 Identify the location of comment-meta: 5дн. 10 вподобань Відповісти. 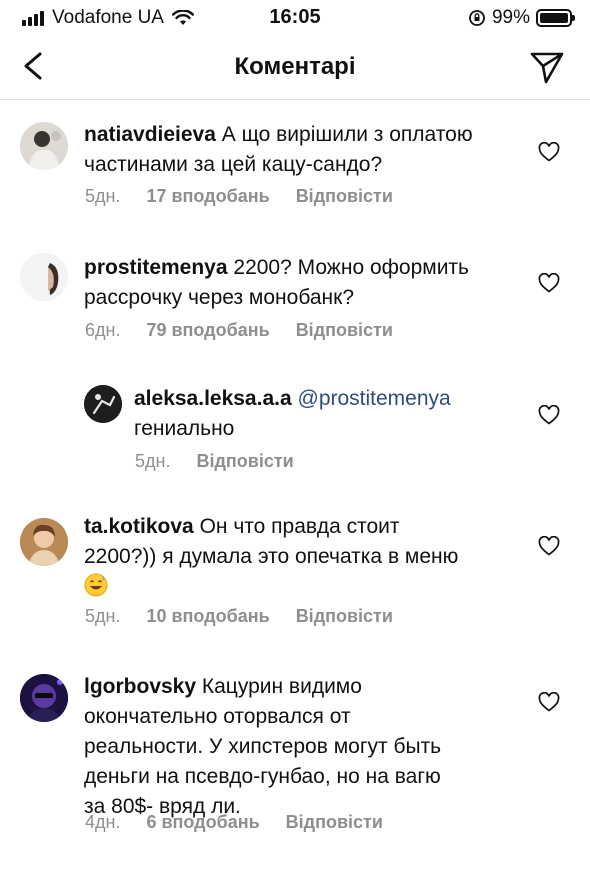
(239, 616).